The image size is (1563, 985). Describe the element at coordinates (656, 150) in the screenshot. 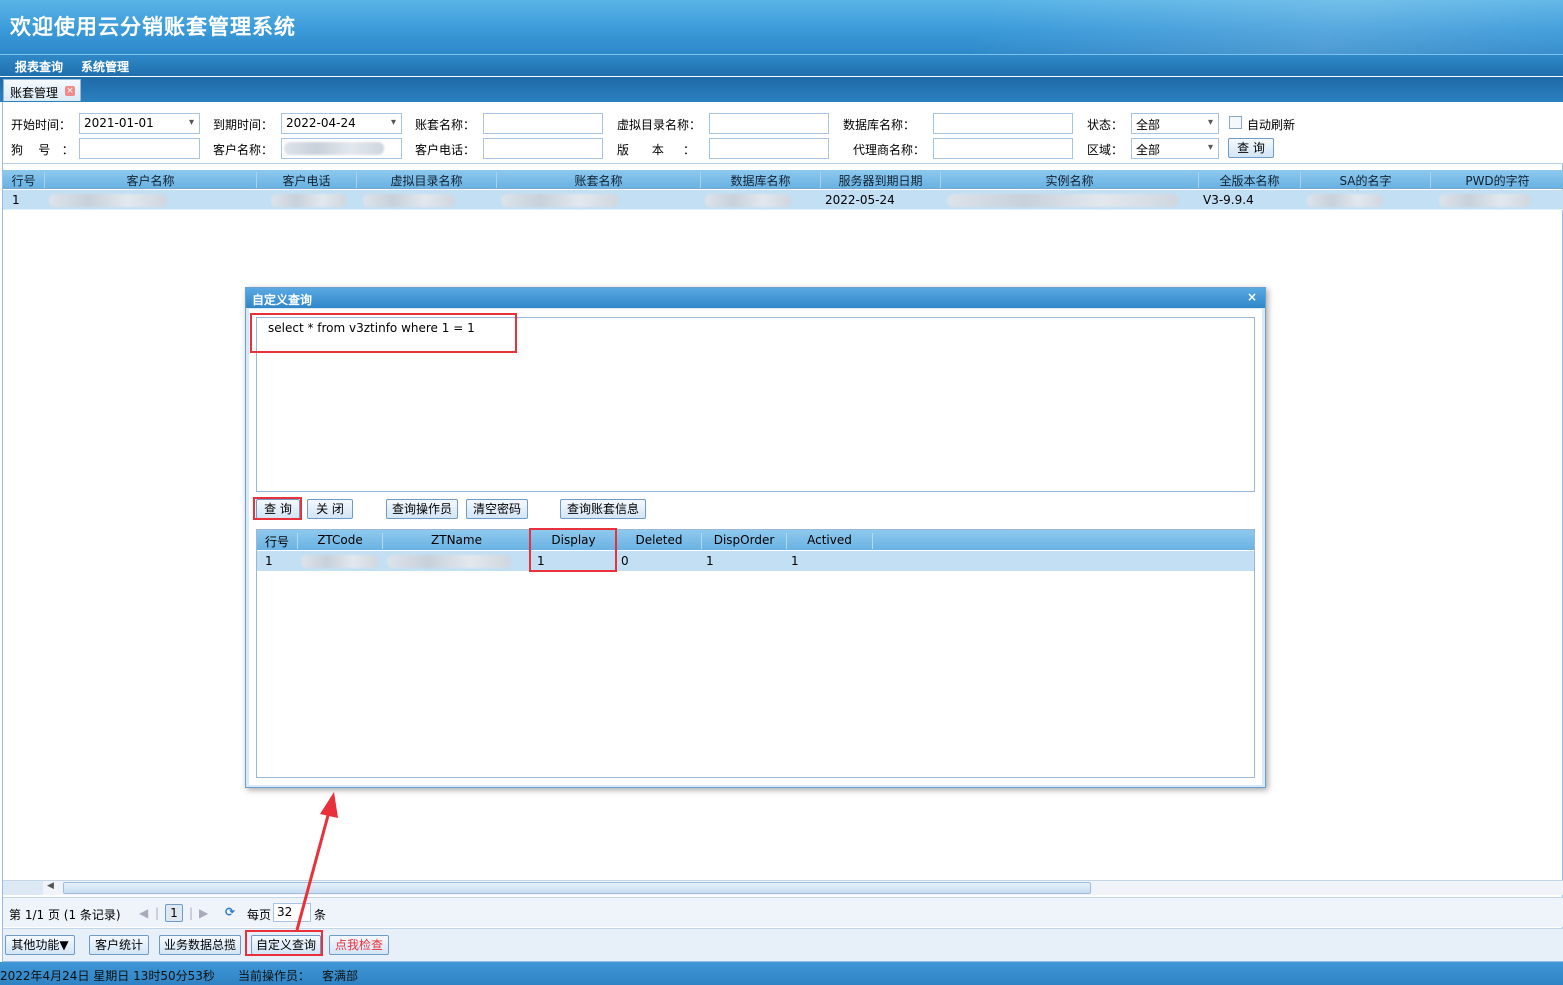

I see `version-label: 版 本 ：` at that location.